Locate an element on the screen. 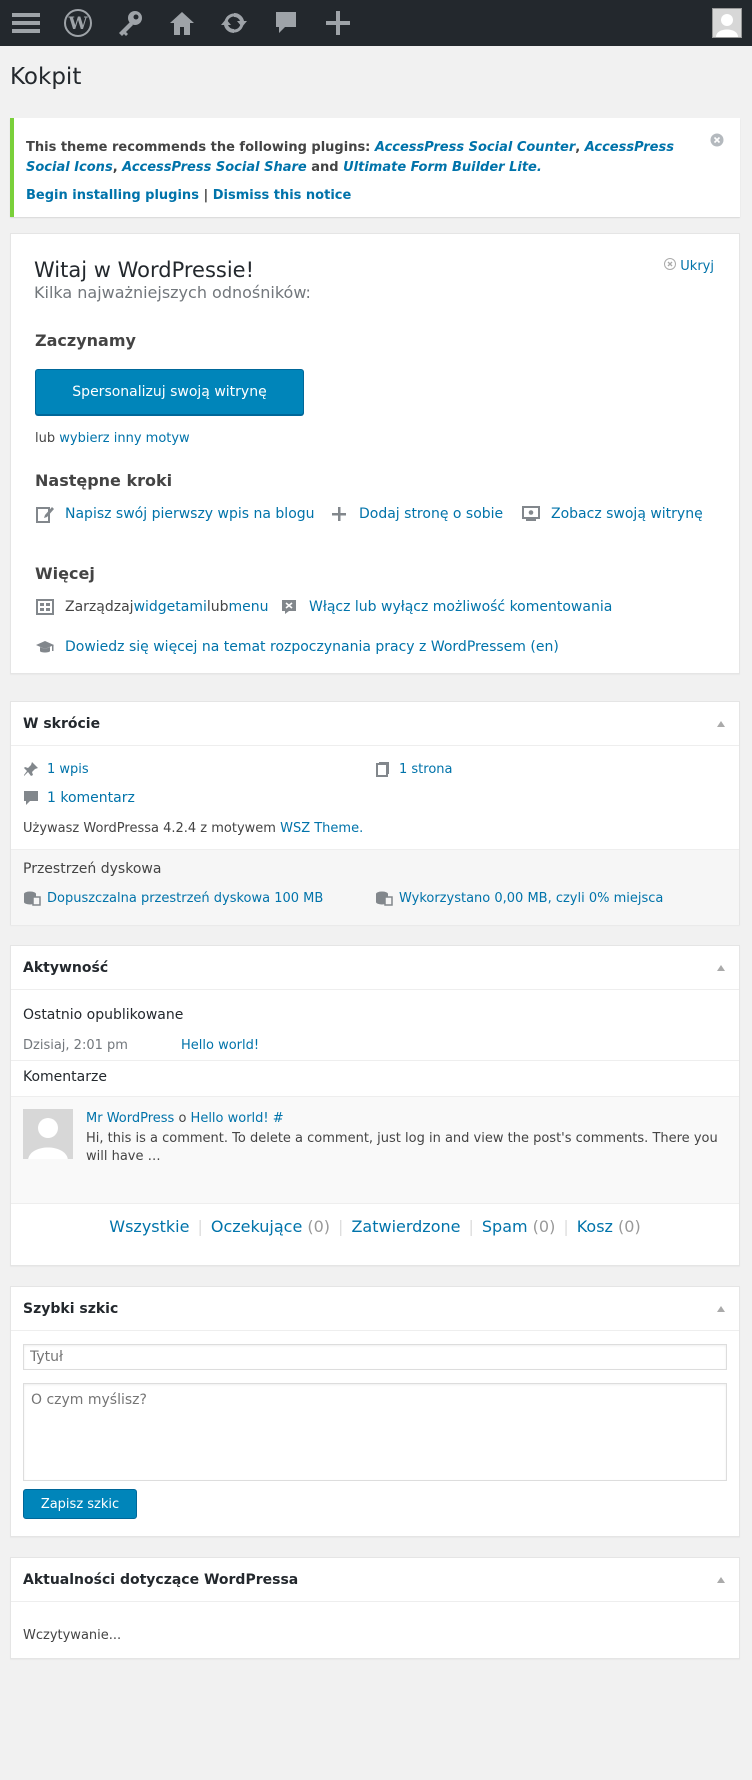 This screenshot has height=1780, width=752. filter-pending-link: Oczekujące is located at coordinates (256, 1226).